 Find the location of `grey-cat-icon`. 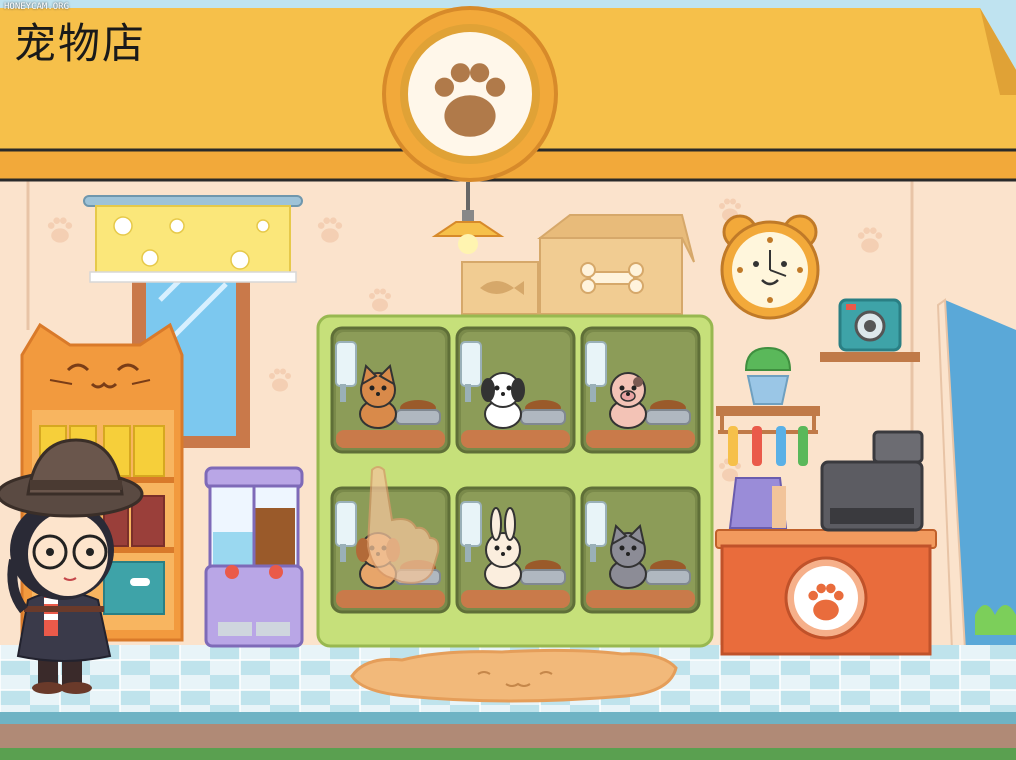

grey-cat-icon is located at coordinates (628, 556).